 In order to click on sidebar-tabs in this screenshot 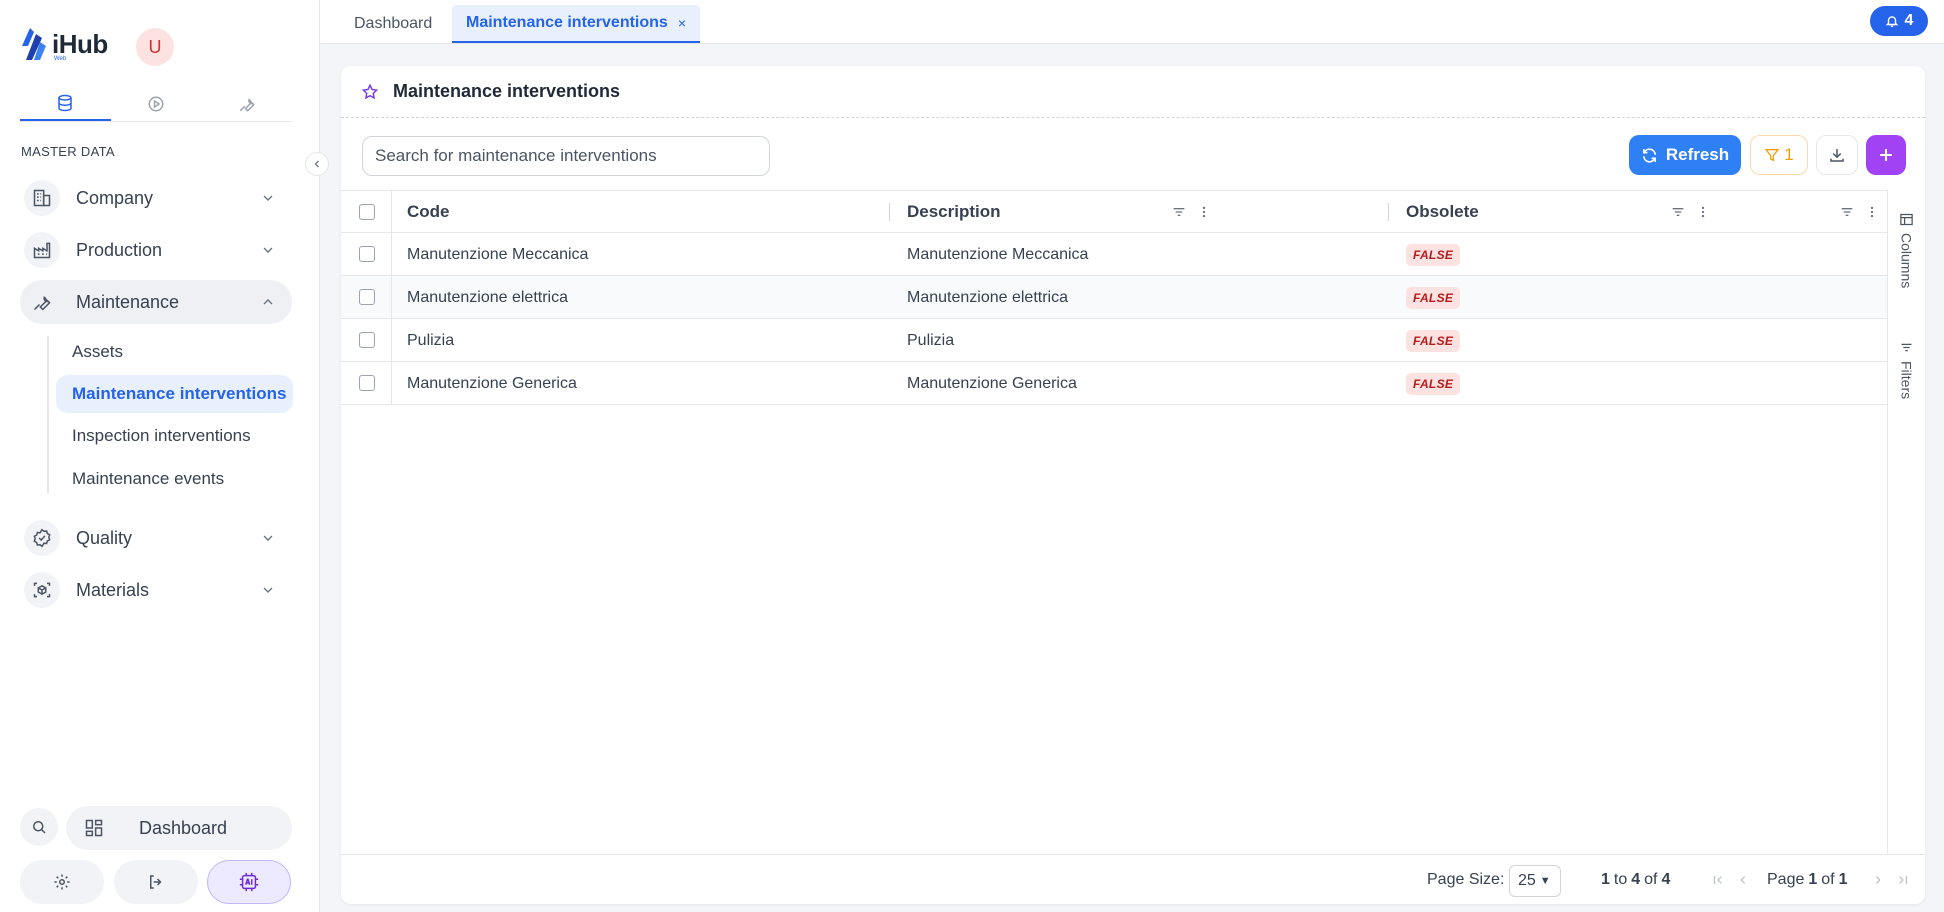, I will do `click(156, 104)`.